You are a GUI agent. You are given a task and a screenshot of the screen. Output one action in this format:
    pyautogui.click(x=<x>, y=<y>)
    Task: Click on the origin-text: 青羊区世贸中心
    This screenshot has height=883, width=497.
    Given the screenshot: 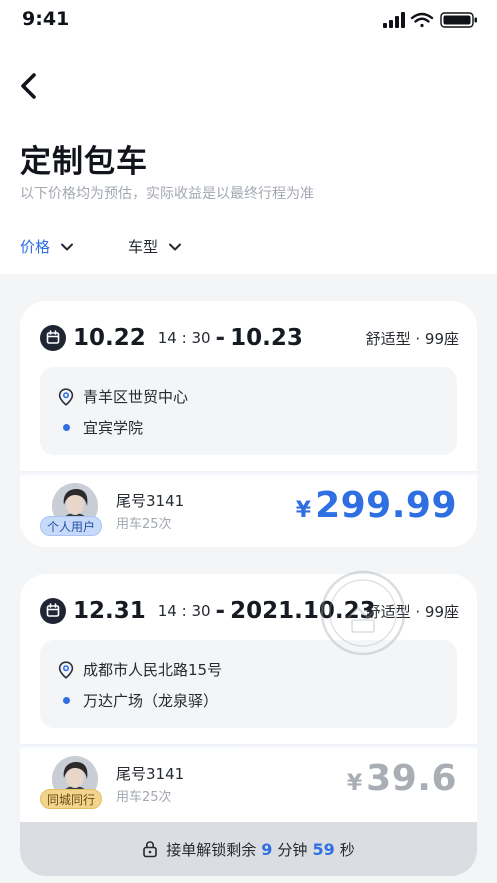 What is the action you would take?
    pyautogui.click(x=136, y=397)
    